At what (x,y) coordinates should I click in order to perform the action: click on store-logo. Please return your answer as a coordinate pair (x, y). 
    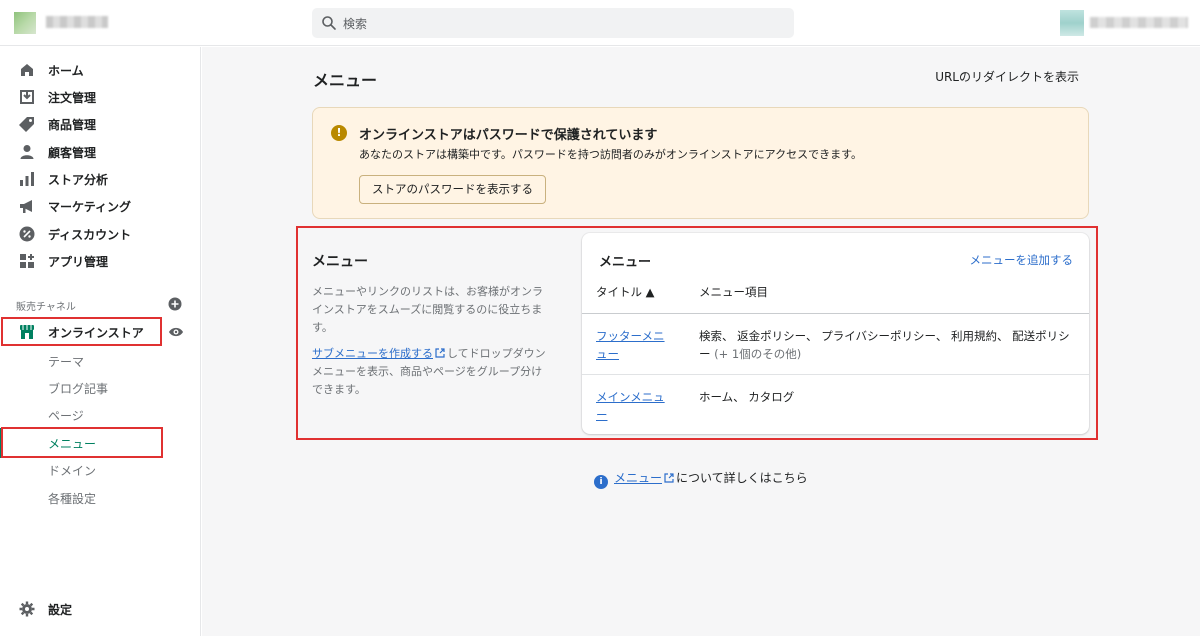
    Looking at the image, I should click on (25, 23).